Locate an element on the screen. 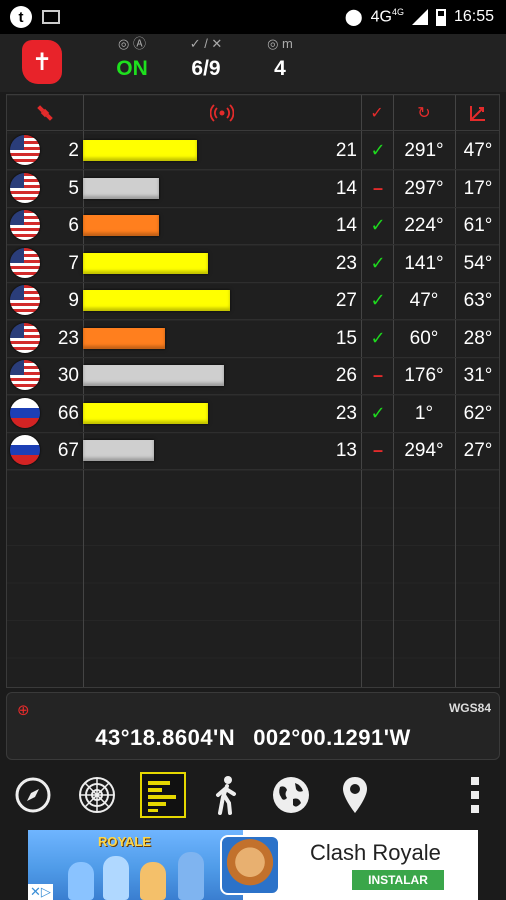  compass-icon is located at coordinates (33, 795).